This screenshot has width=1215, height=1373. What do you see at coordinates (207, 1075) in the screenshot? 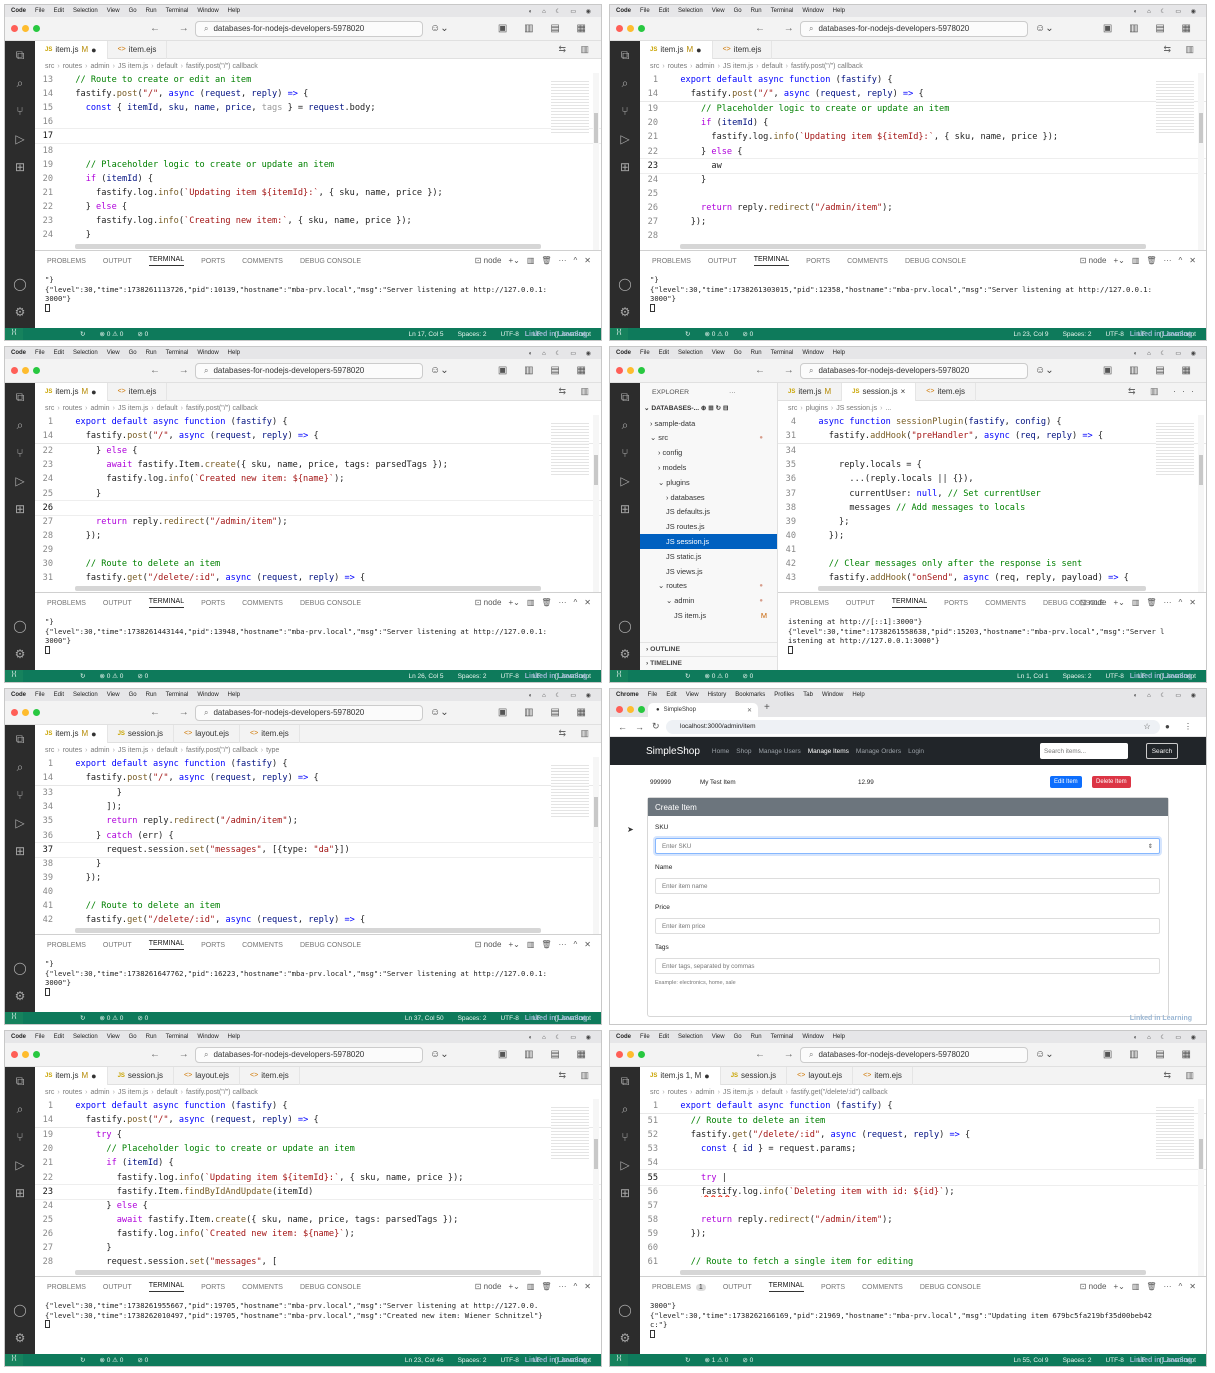
I see `editor-tab: <> layout.ejs` at bounding box center [207, 1075].